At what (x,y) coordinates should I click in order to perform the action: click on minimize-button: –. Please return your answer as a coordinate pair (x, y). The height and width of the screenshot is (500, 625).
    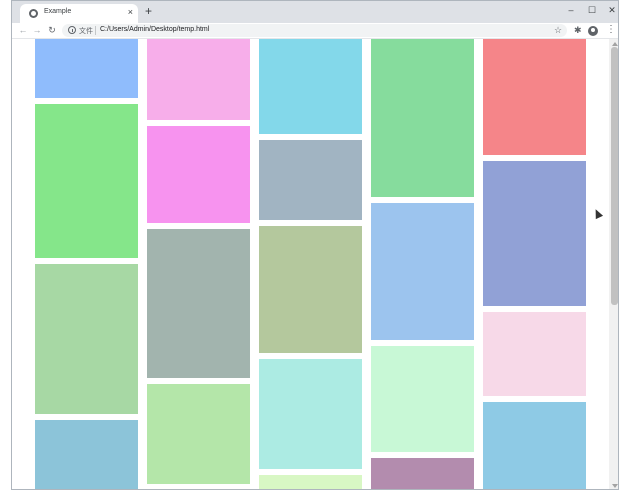
    Looking at the image, I should click on (571, 10).